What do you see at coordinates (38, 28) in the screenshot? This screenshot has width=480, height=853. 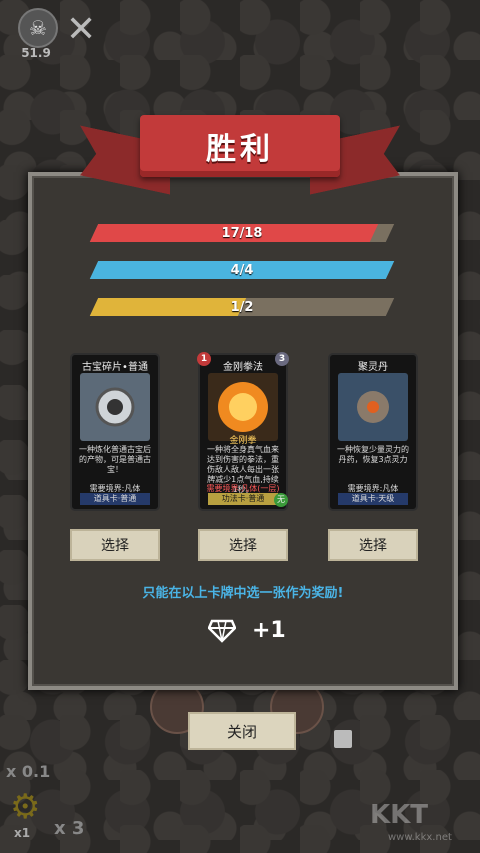 I see `skull-icon: ☠` at bounding box center [38, 28].